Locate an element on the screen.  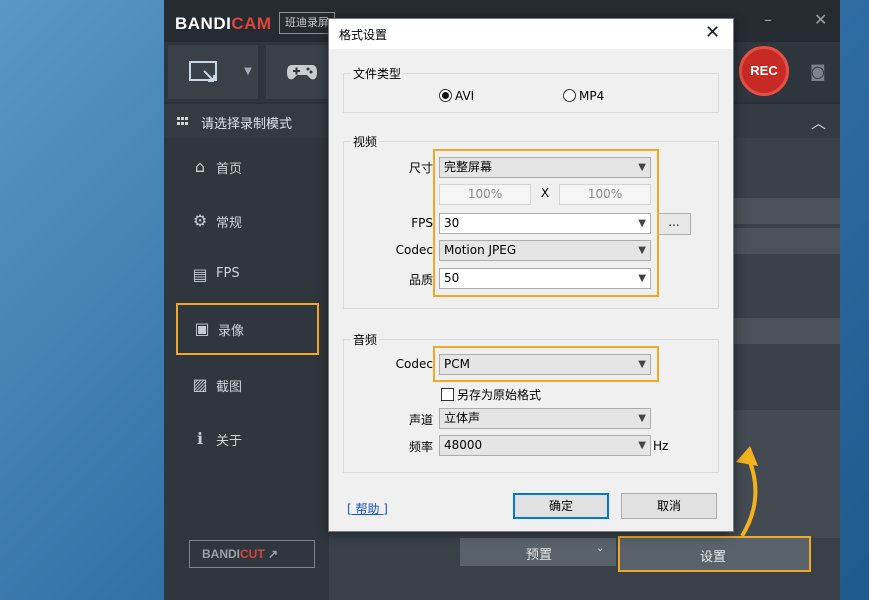
screen-rect-icon is located at coordinates (203, 71).